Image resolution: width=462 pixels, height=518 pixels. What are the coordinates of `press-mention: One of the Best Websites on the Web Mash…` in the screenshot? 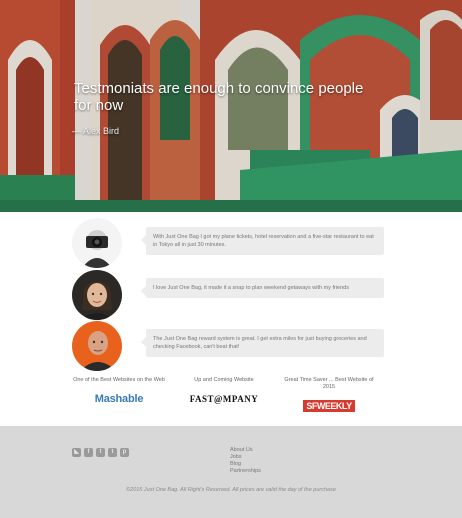 It's located at (119, 392).